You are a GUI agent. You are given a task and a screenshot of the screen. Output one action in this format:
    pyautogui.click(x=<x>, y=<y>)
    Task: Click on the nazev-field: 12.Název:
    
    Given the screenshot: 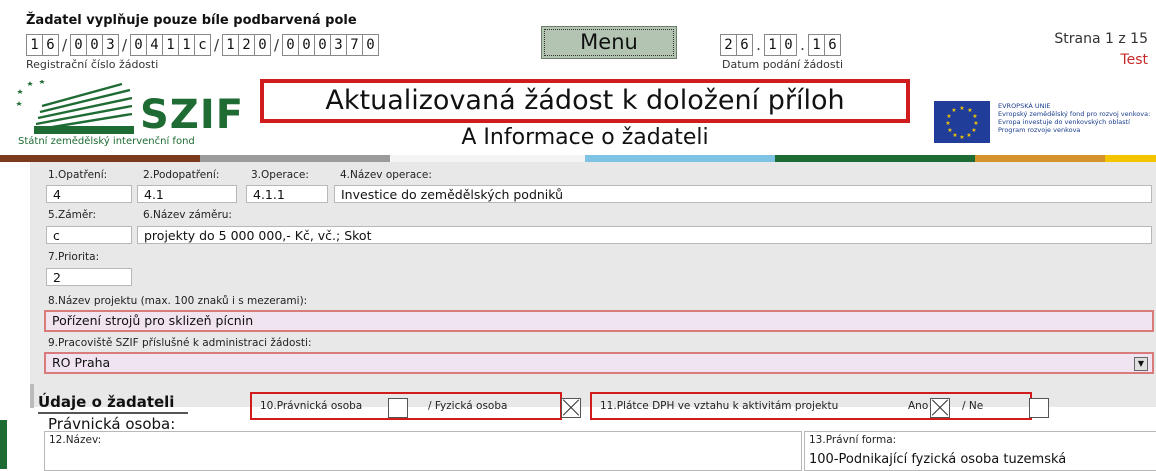 What is the action you would take?
    pyautogui.click(x=423, y=451)
    